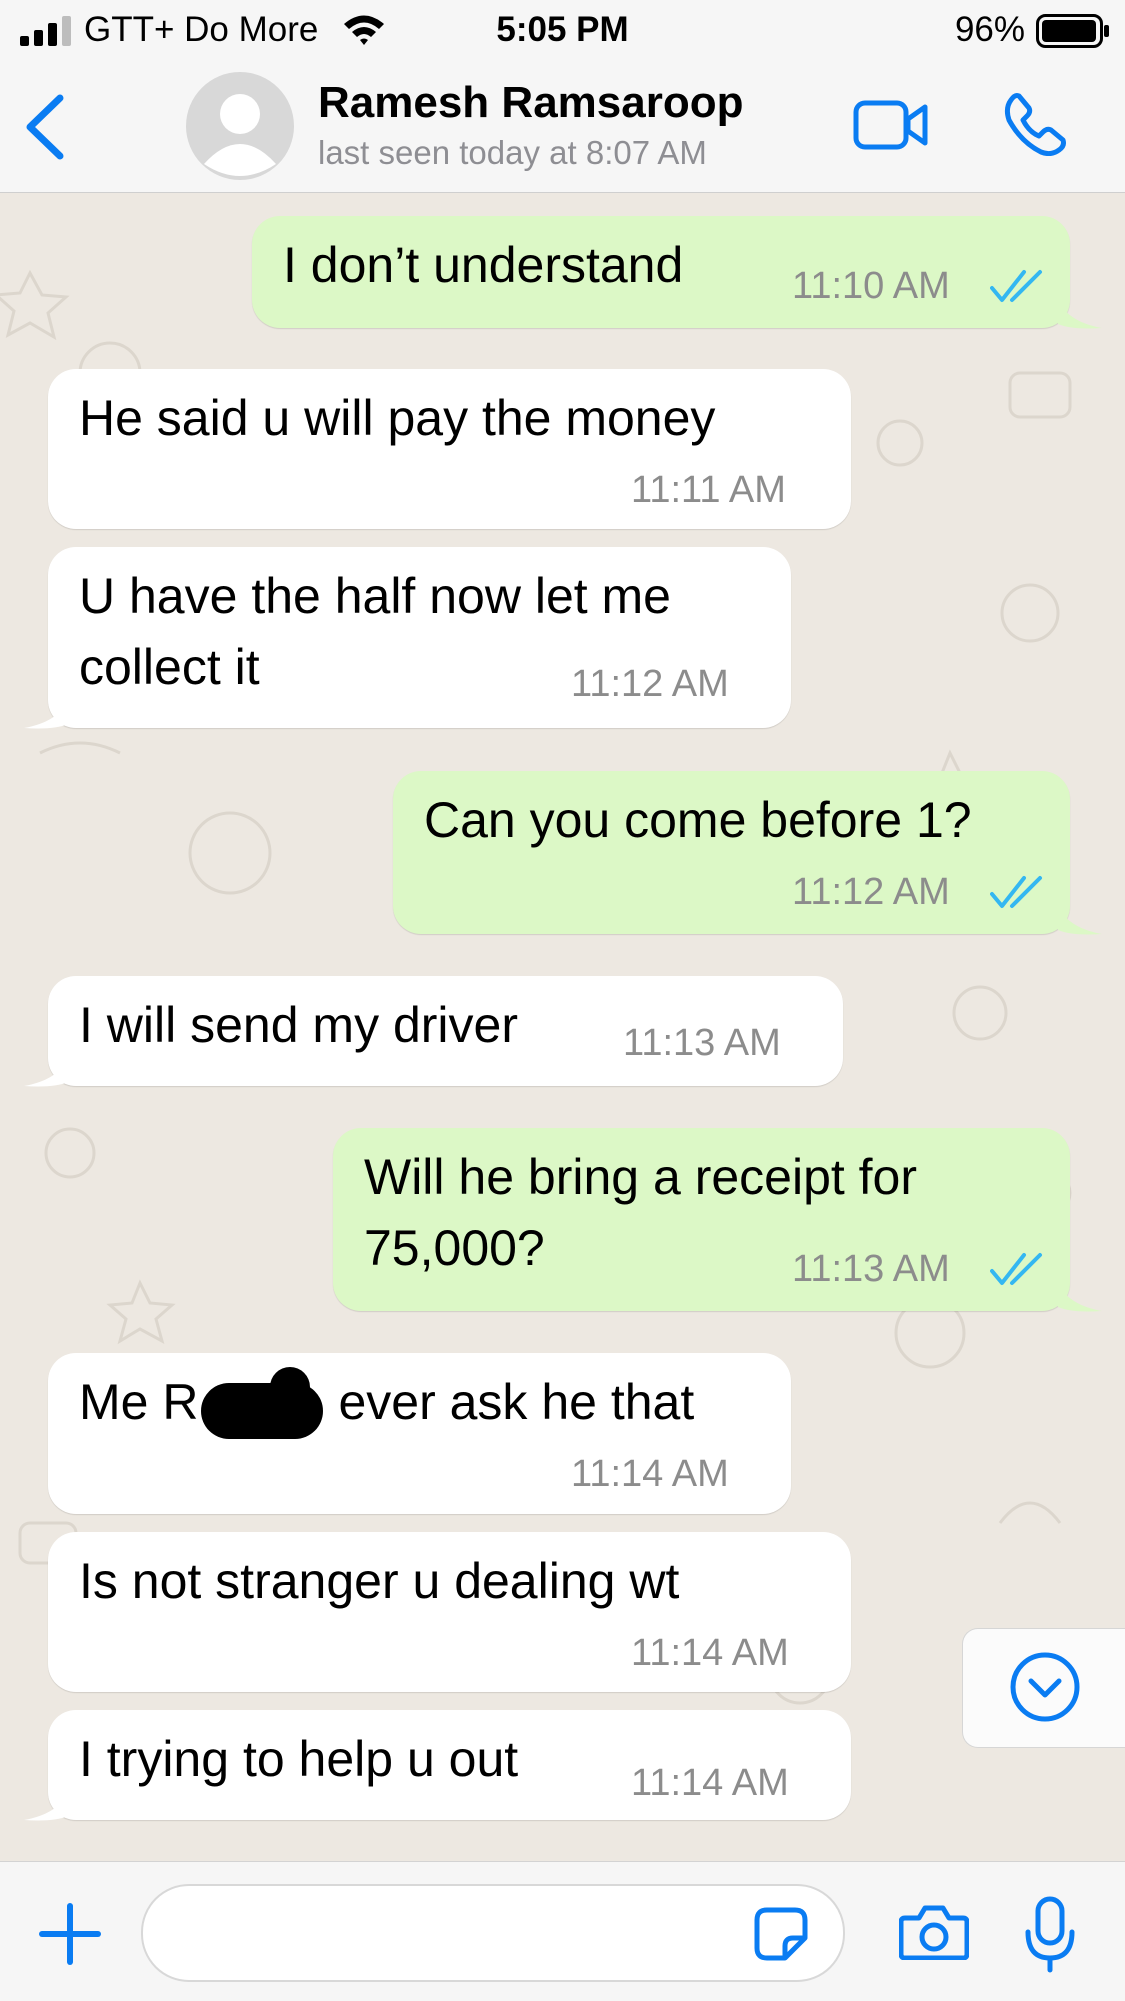 Image resolution: width=1125 pixels, height=2001 pixels. I want to click on message-bubble-incoming: I will send my driver 11:13 AM, so click(445, 1031).